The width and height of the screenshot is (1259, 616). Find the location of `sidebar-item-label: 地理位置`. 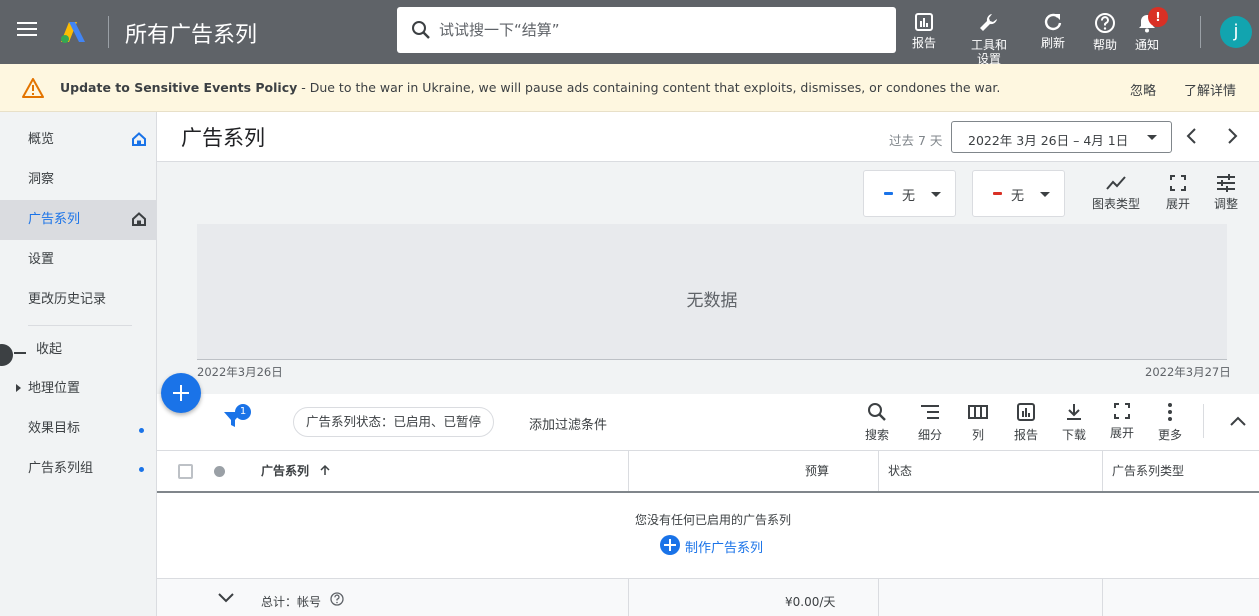

sidebar-item-label: 地理位置 is located at coordinates (54, 388).